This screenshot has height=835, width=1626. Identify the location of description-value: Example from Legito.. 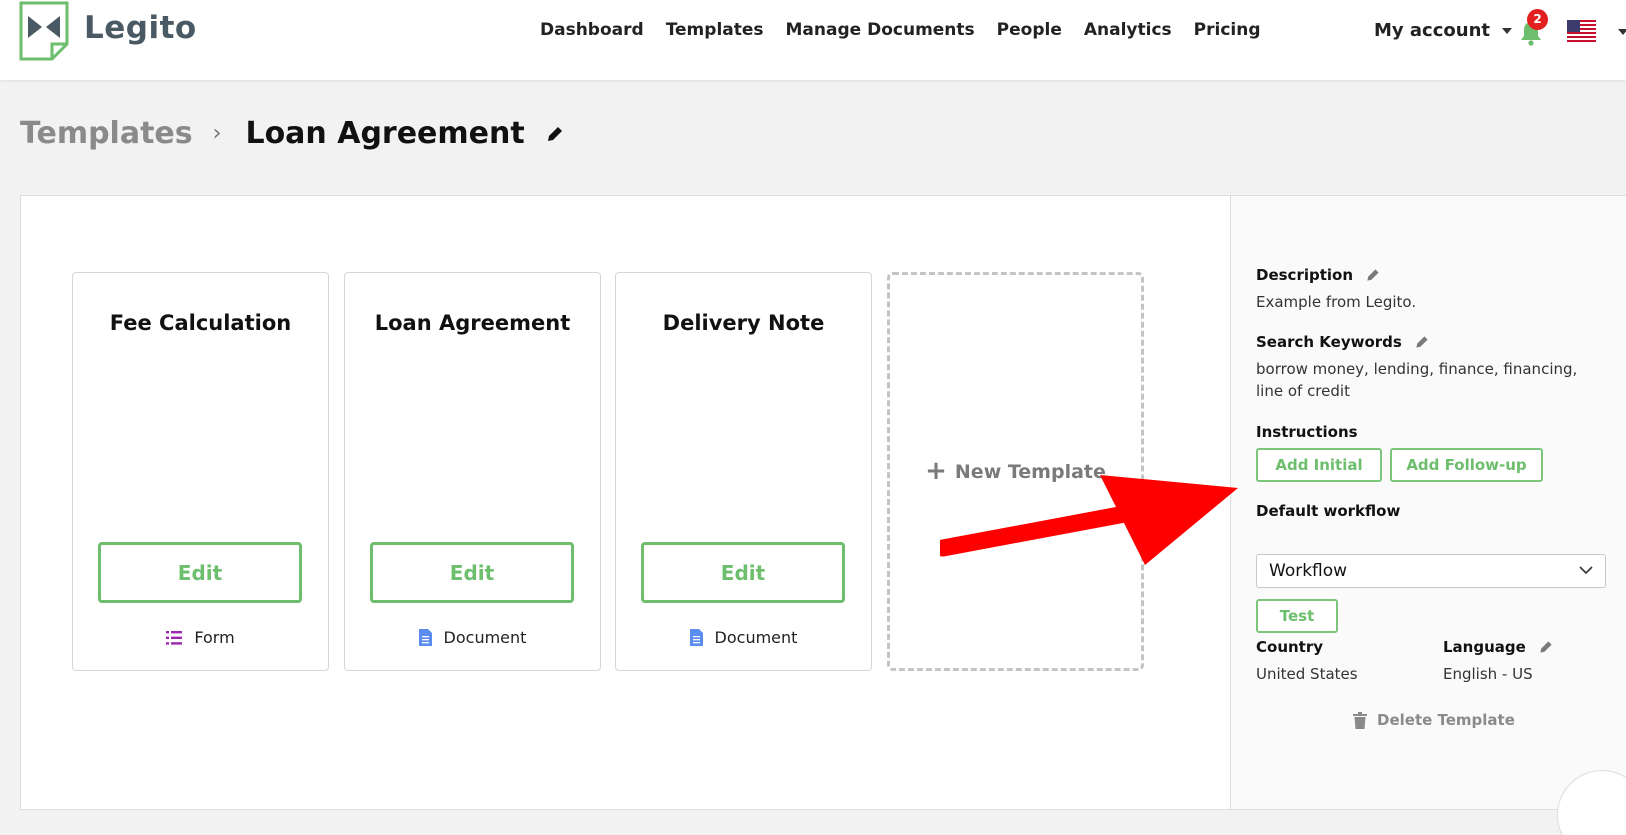
(1336, 302).